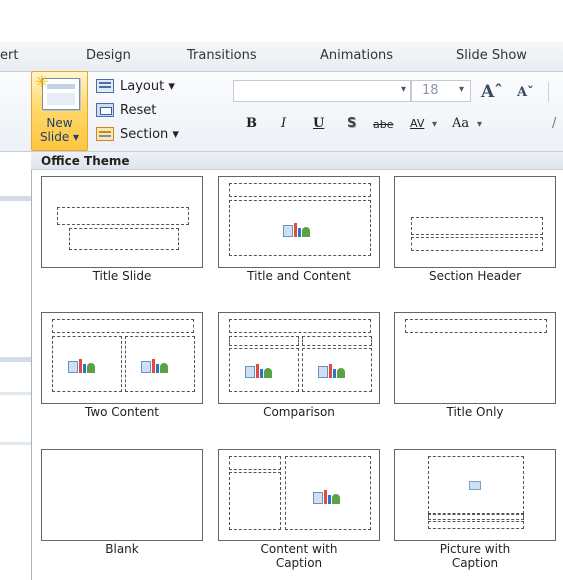 The image size is (563, 580). What do you see at coordinates (122, 495) in the screenshot?
I see `layout-thumb-blank` at bounding box center [122, 495].